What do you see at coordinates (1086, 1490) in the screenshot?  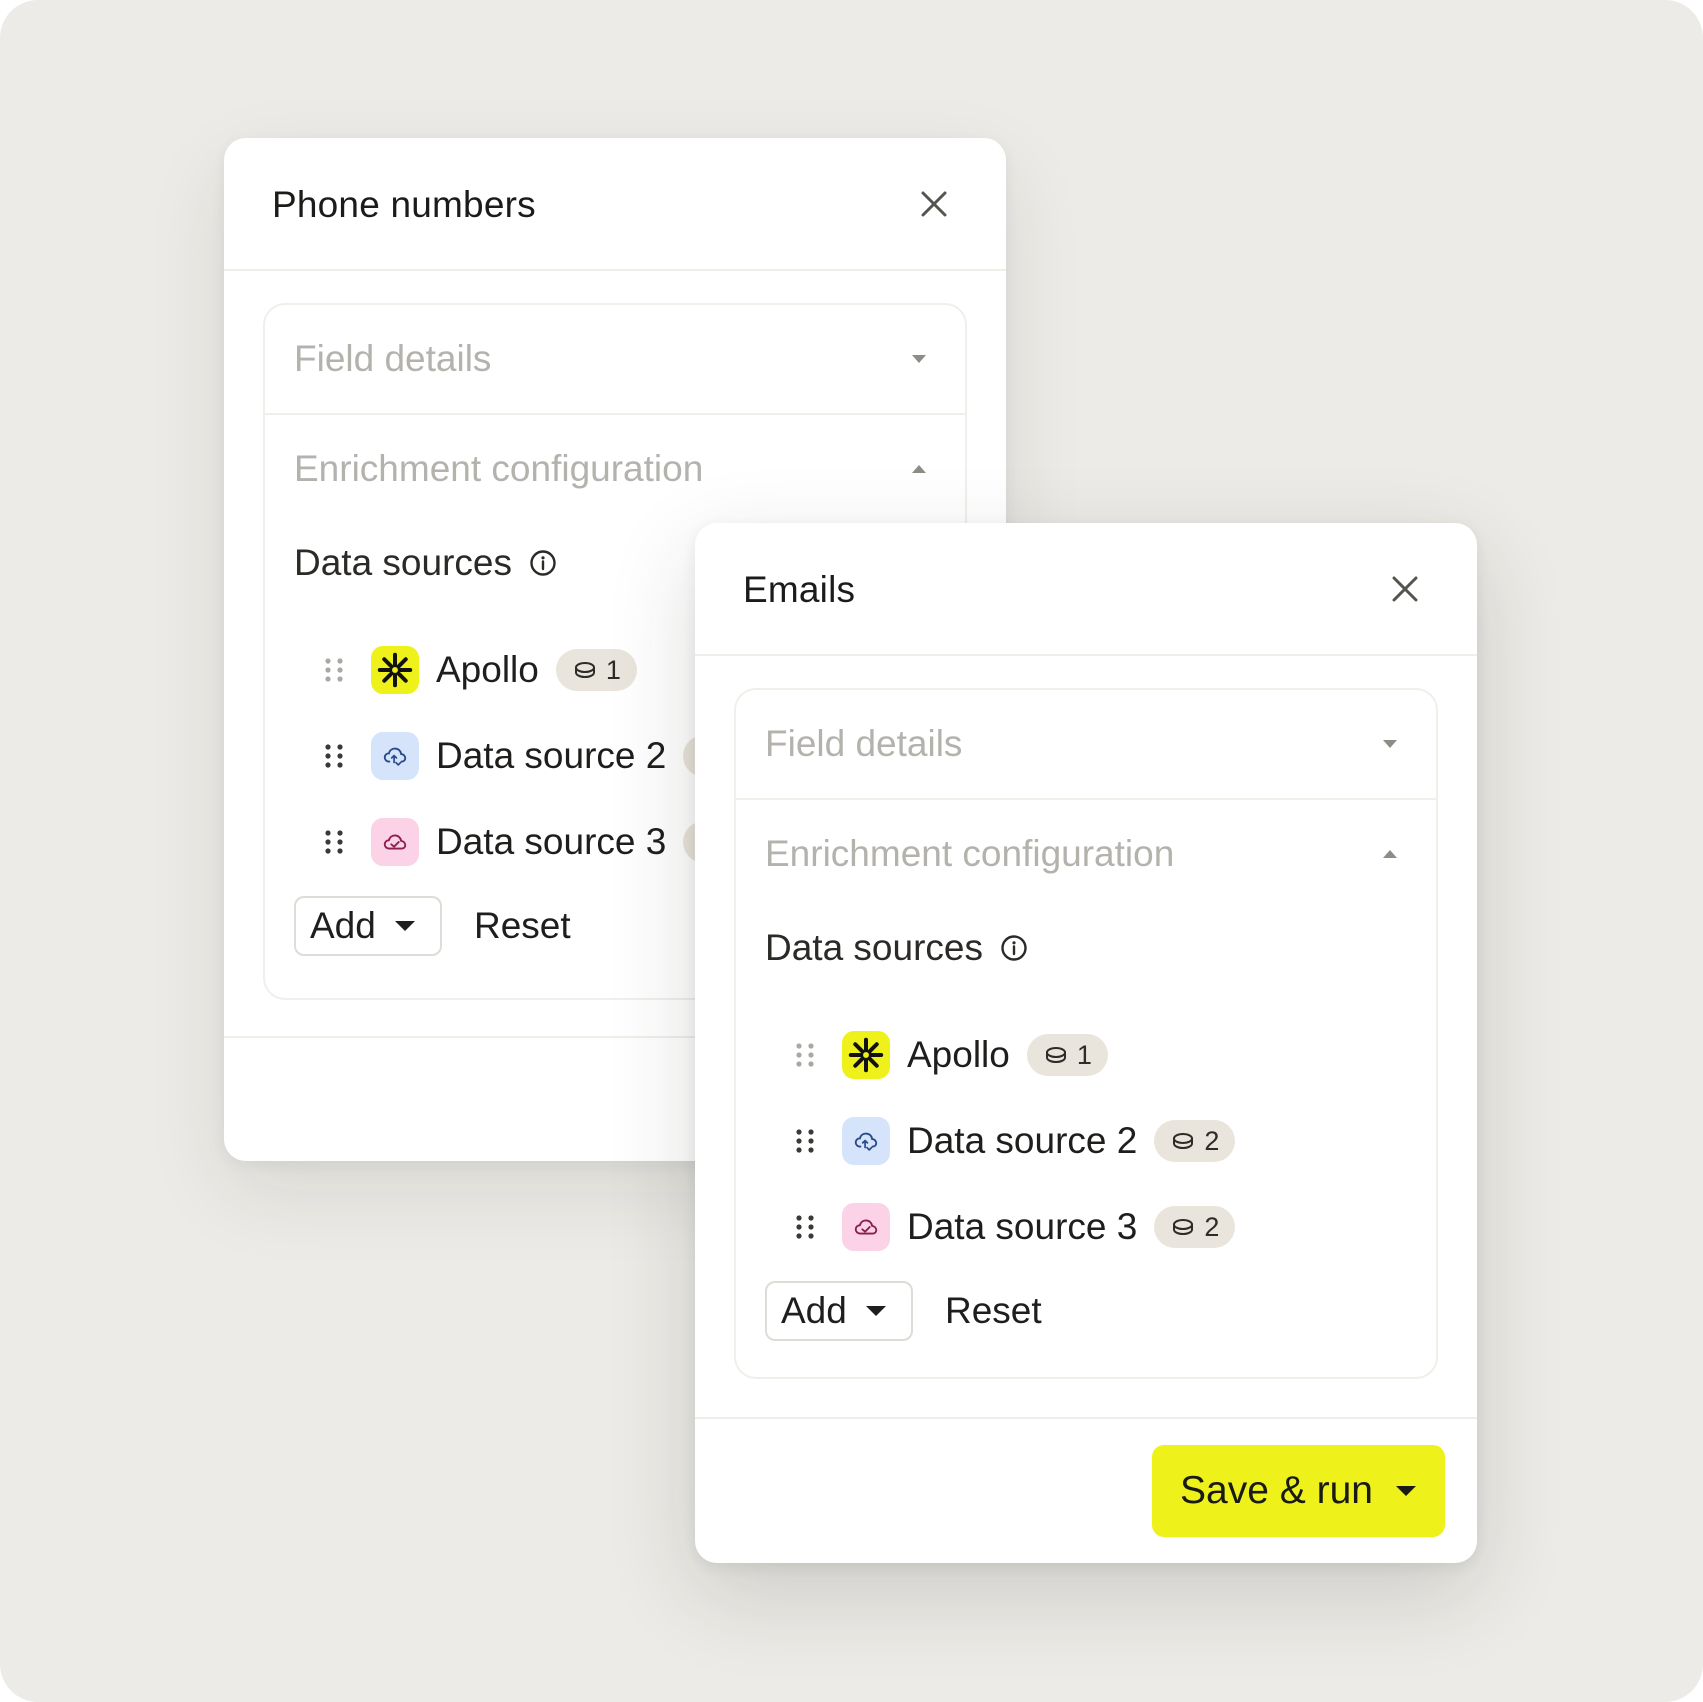 I see `panel-footer: Save & run` at bounding box center [1086, 1490].